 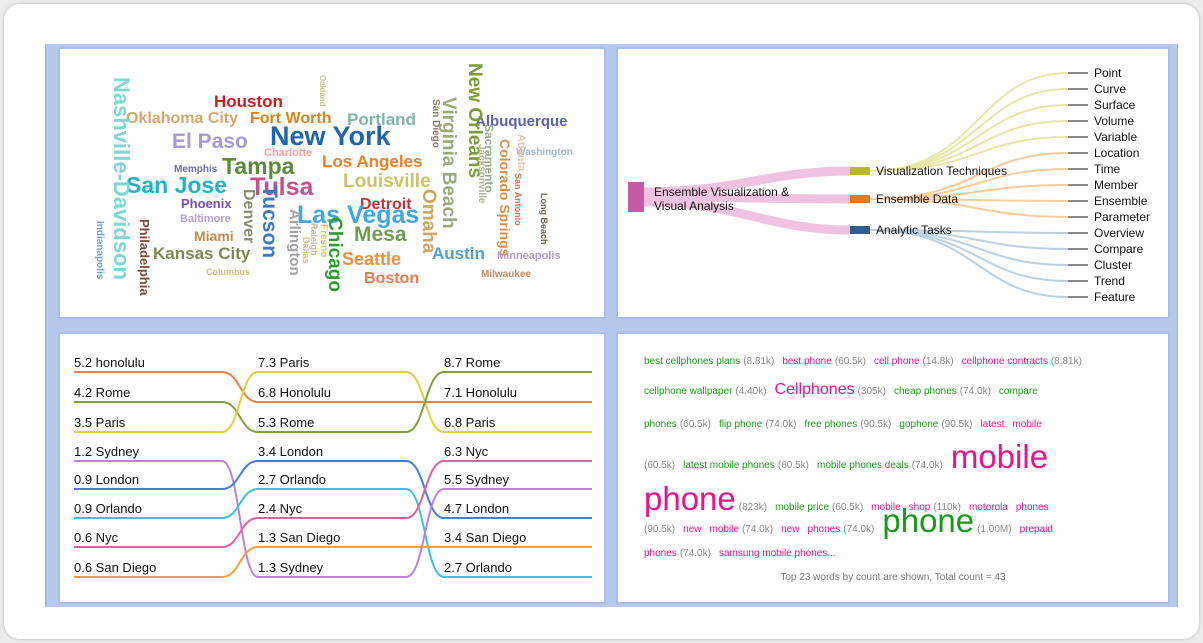 I want to click on keyword-text: latest, so click(x=992, y=424).